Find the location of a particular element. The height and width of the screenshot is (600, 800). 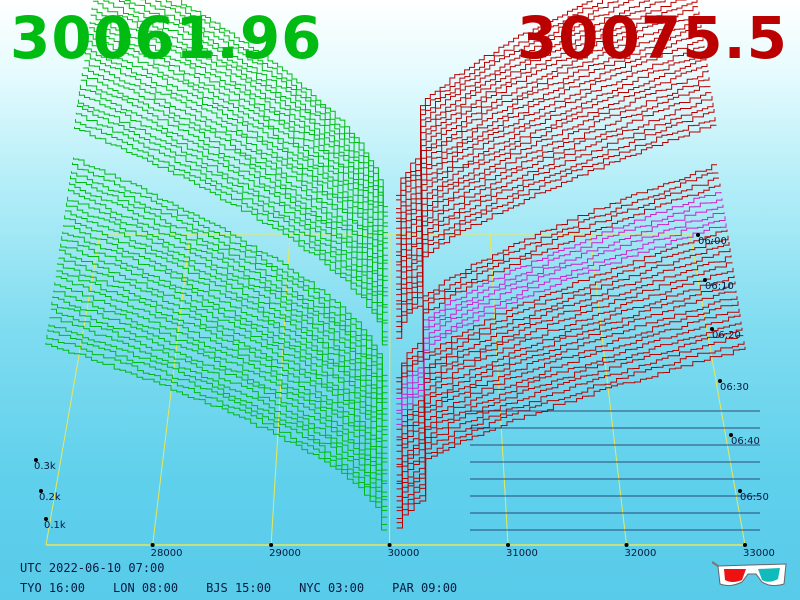

time-tick-label: 06:00 is located at coordinates (712, 241).